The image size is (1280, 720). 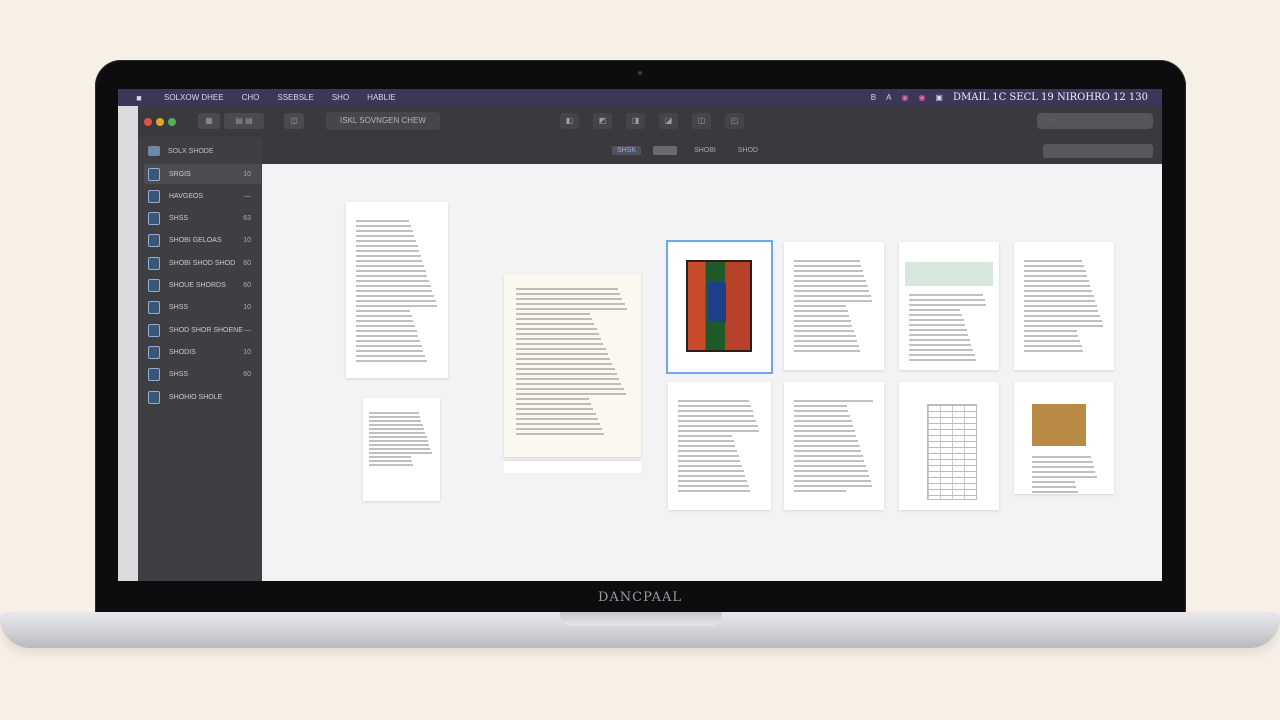 I want to click on sidebar-item: SHSS 63, so click(x=202, y=219).